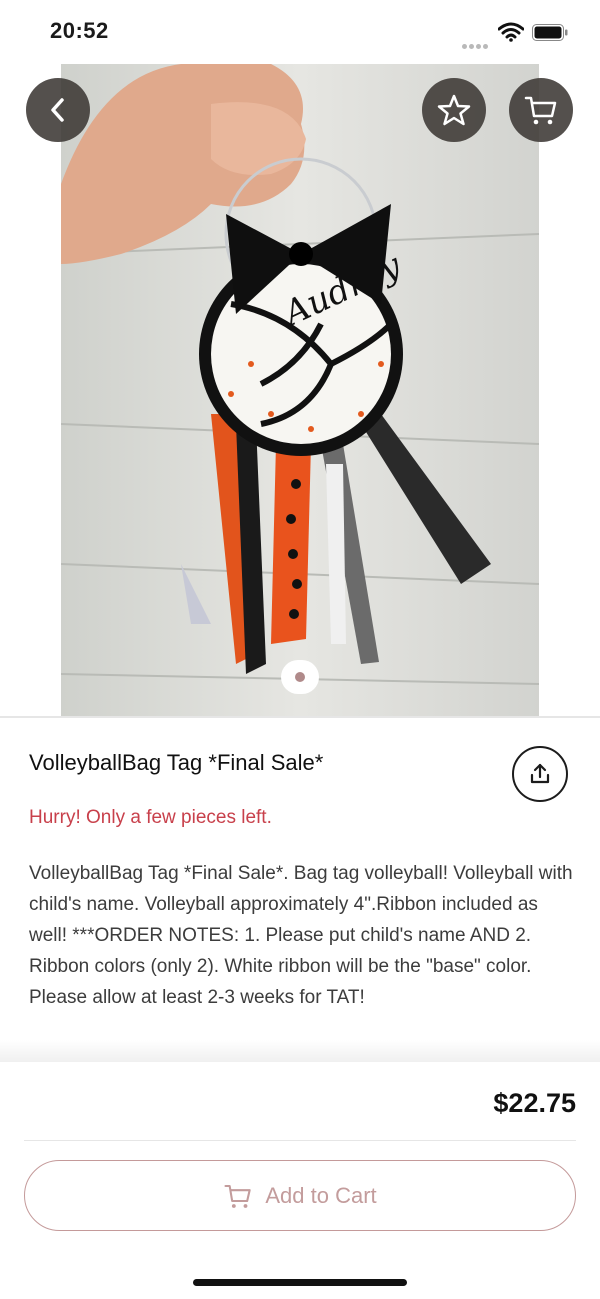 The image size is (600, 1299). I want to click on share-button, so click(540, 774).